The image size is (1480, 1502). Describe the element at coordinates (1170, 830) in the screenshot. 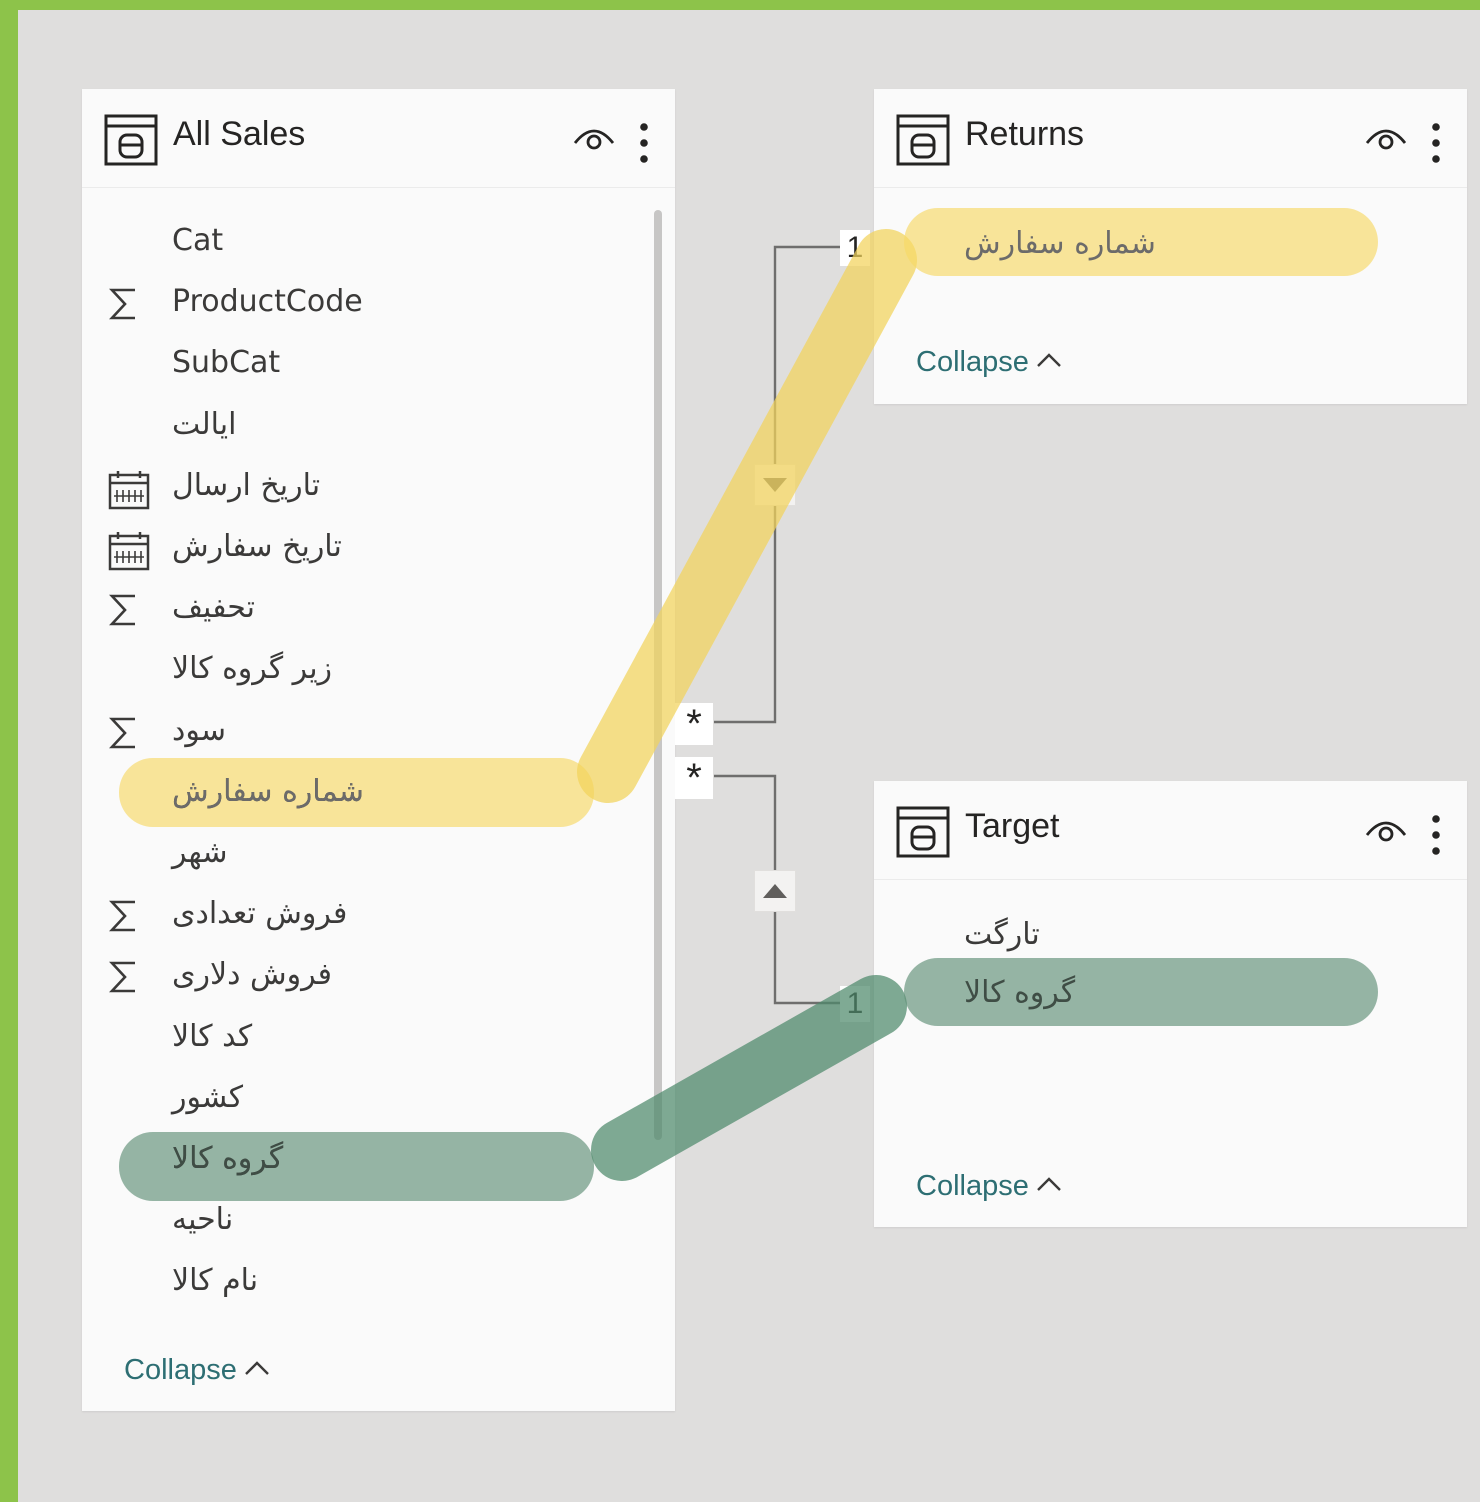

I see `table-card-header: Target` at that location.